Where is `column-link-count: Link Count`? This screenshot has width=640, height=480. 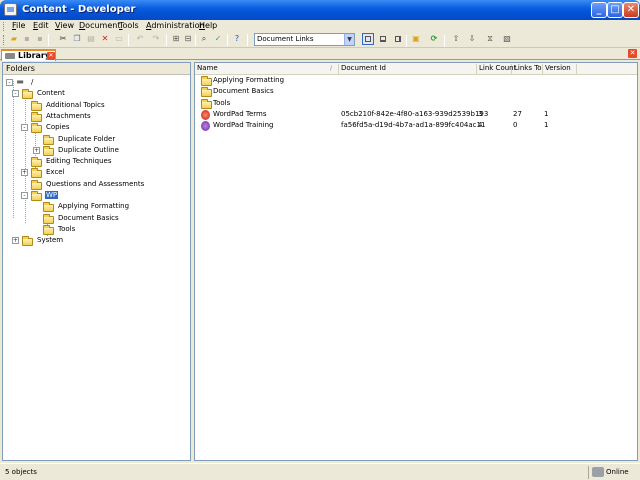
column-link-count: Link Count is located at coordinates (496, 69).